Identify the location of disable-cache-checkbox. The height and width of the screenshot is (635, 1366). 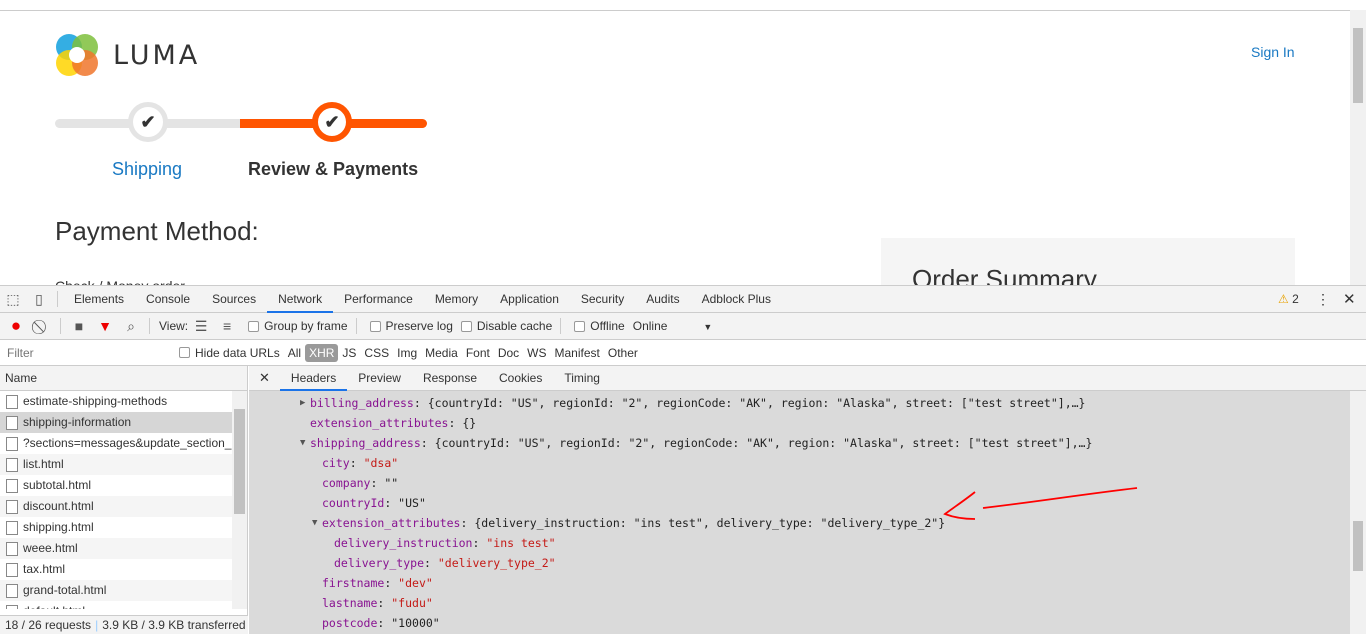
(466, 326).